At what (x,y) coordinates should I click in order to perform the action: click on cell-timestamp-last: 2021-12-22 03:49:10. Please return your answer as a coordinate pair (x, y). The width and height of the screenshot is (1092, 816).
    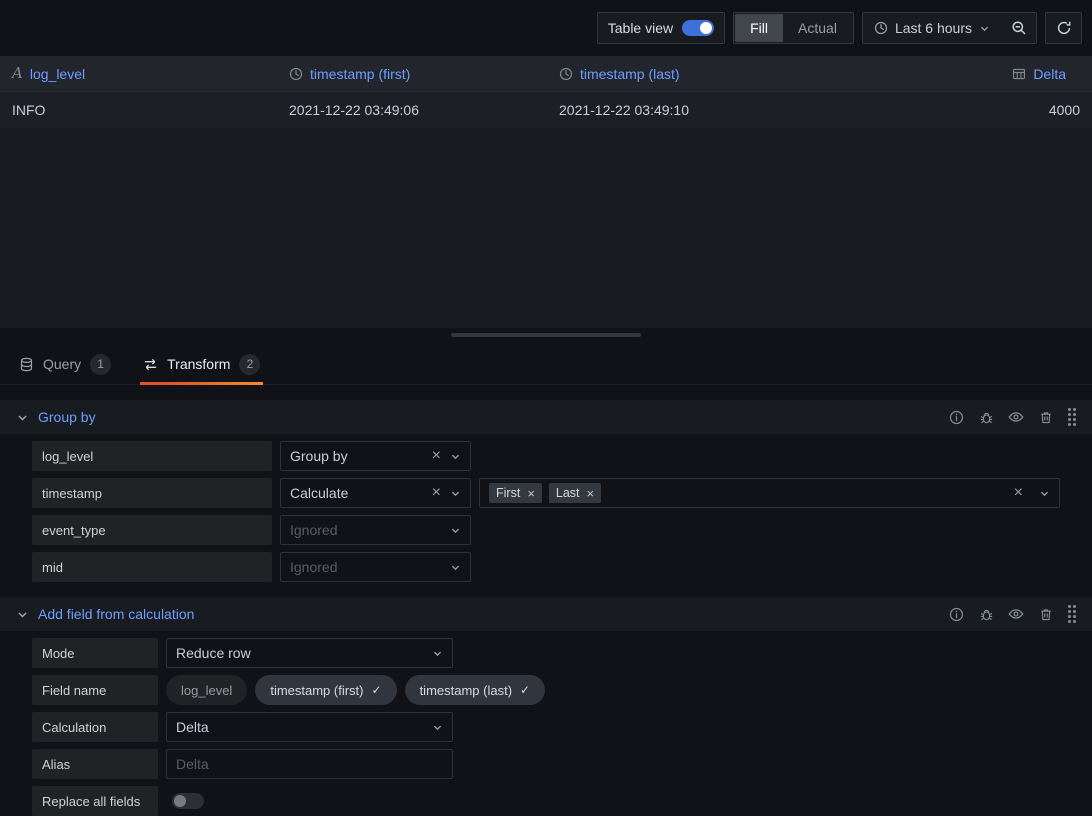
    Looking at the image, I should click on (624, 110).